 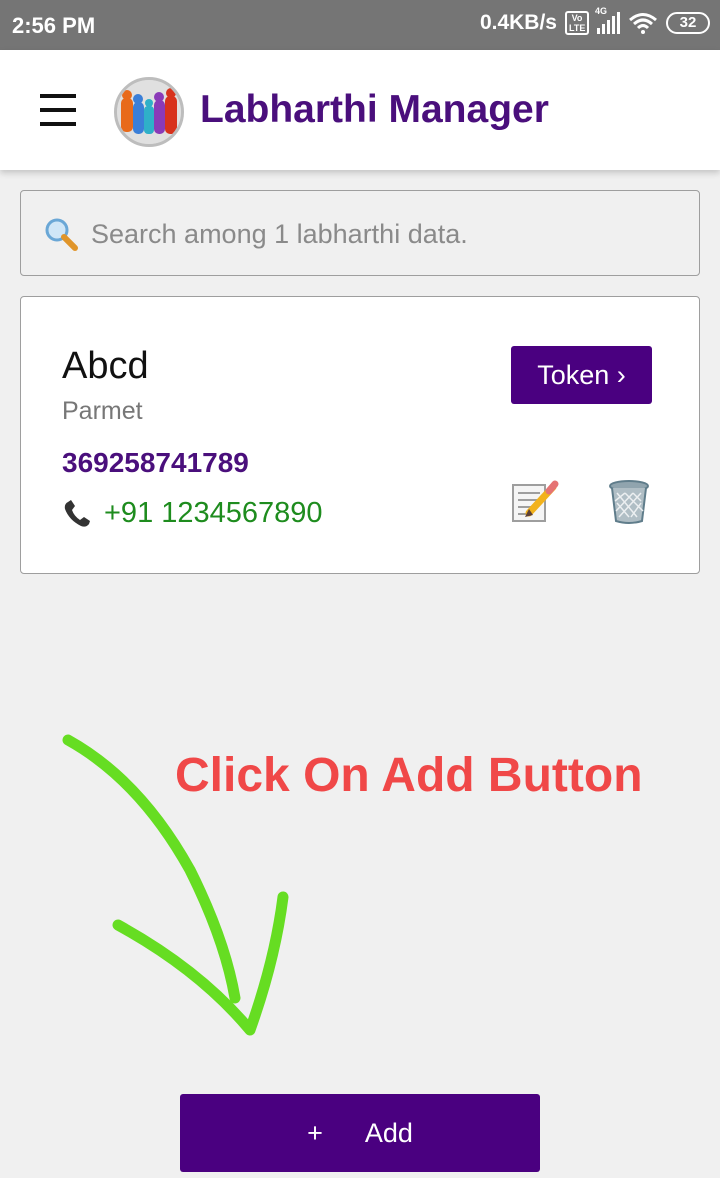 What do you see at coordinates (105, 366) in the screenshot?
I see `entry-name: Abcd` at bounding box center [105, 366].